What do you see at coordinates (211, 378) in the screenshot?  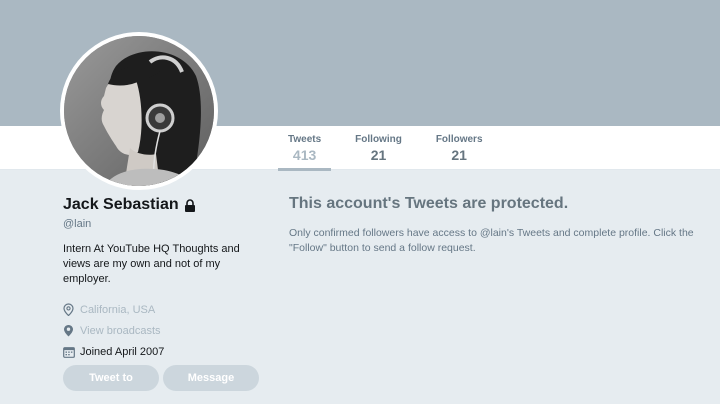 I see `message-button: Message` at bounding box center [211, 378].